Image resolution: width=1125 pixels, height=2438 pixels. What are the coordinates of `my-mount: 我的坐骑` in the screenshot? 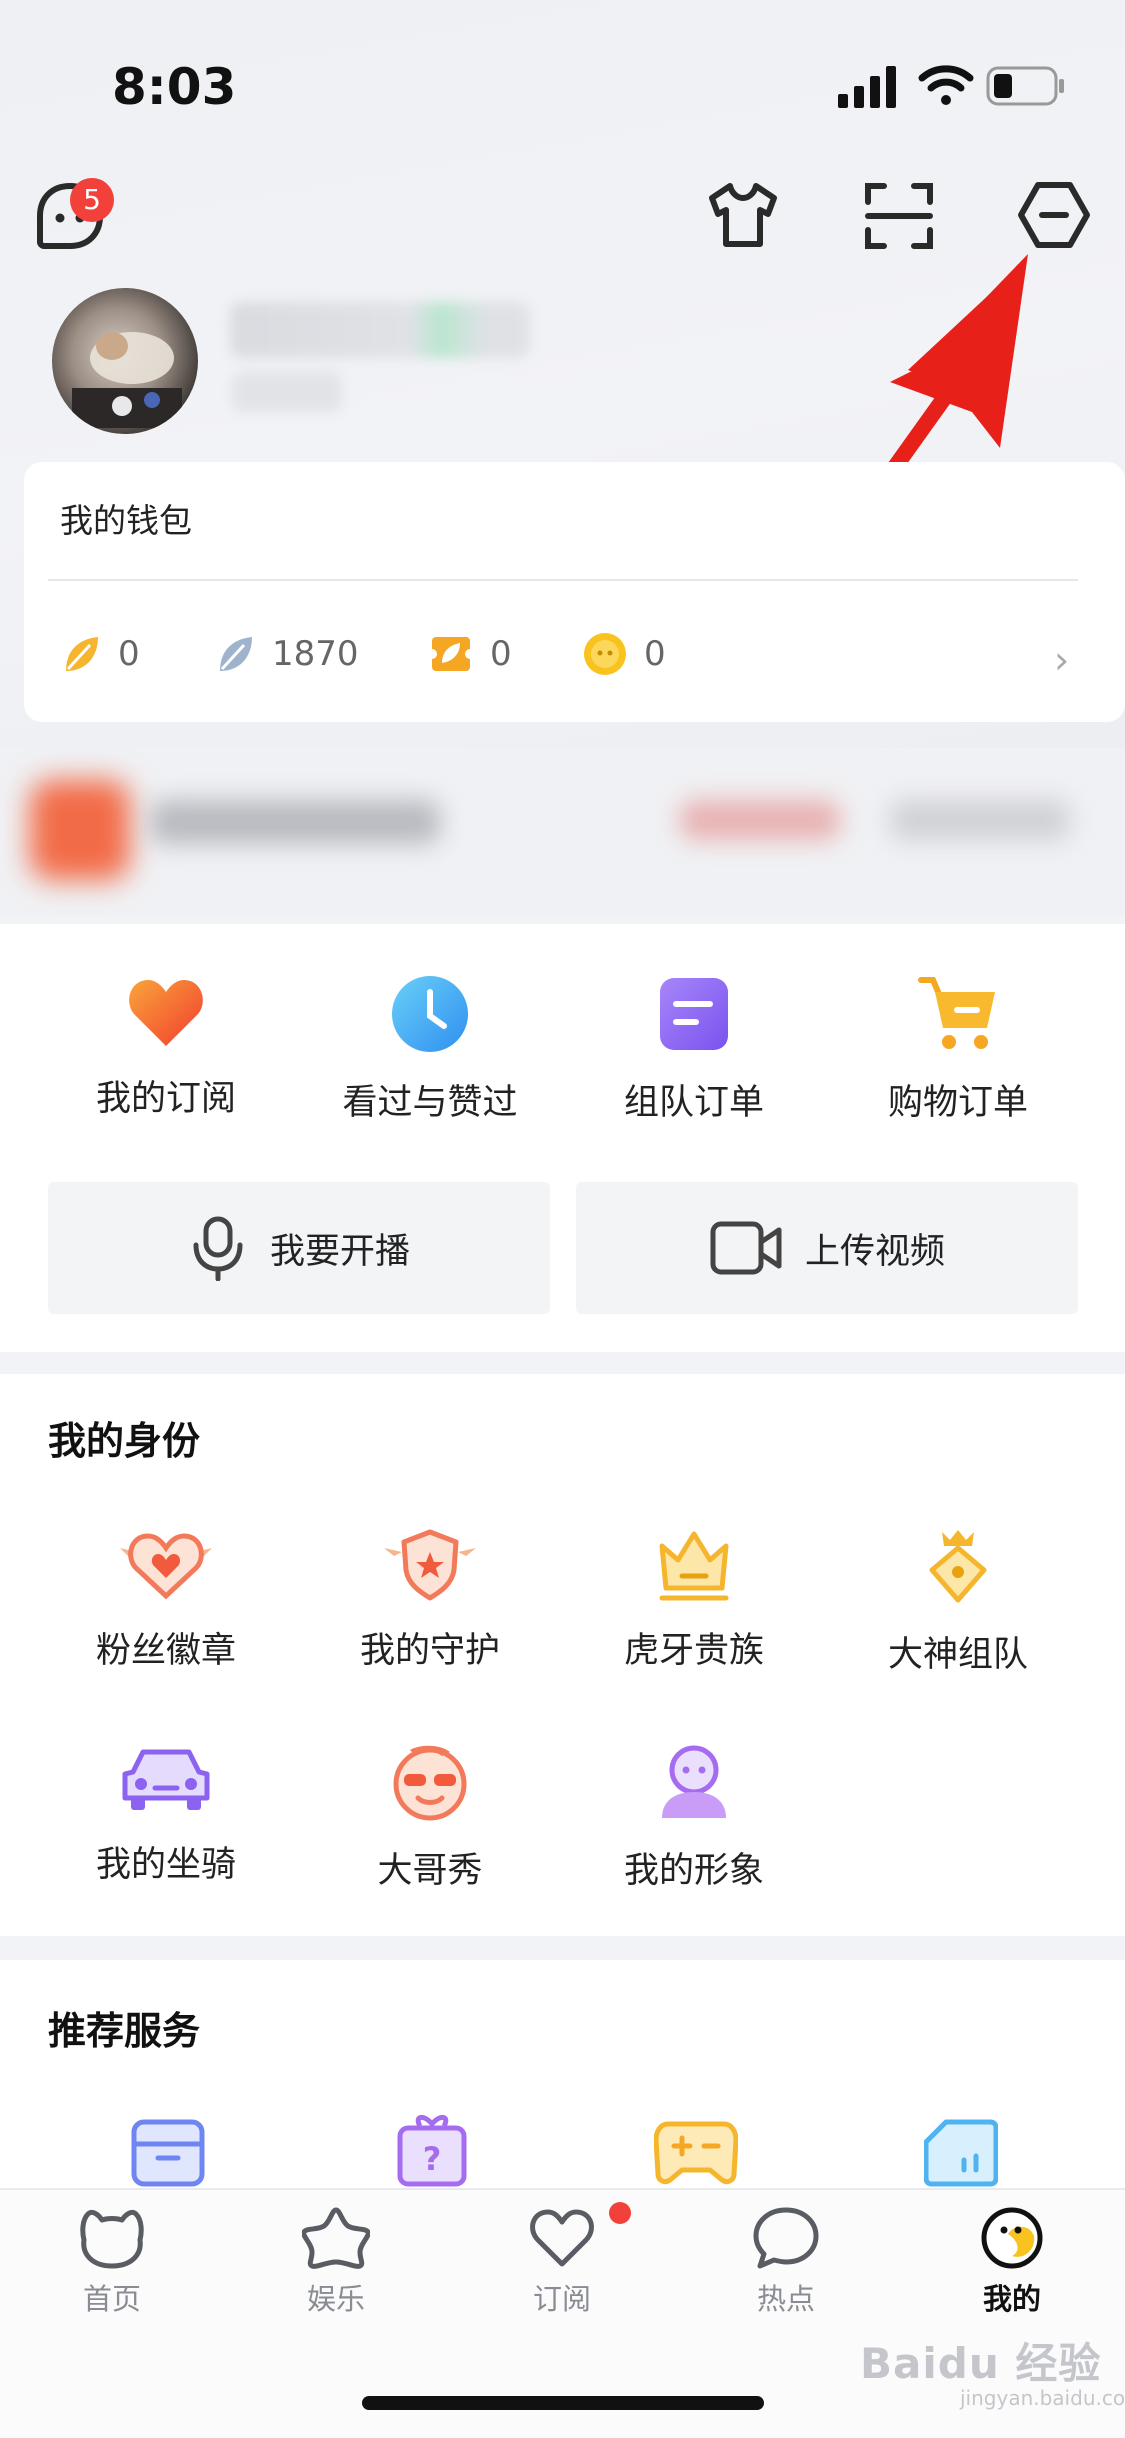 It's located at (166, 1814).